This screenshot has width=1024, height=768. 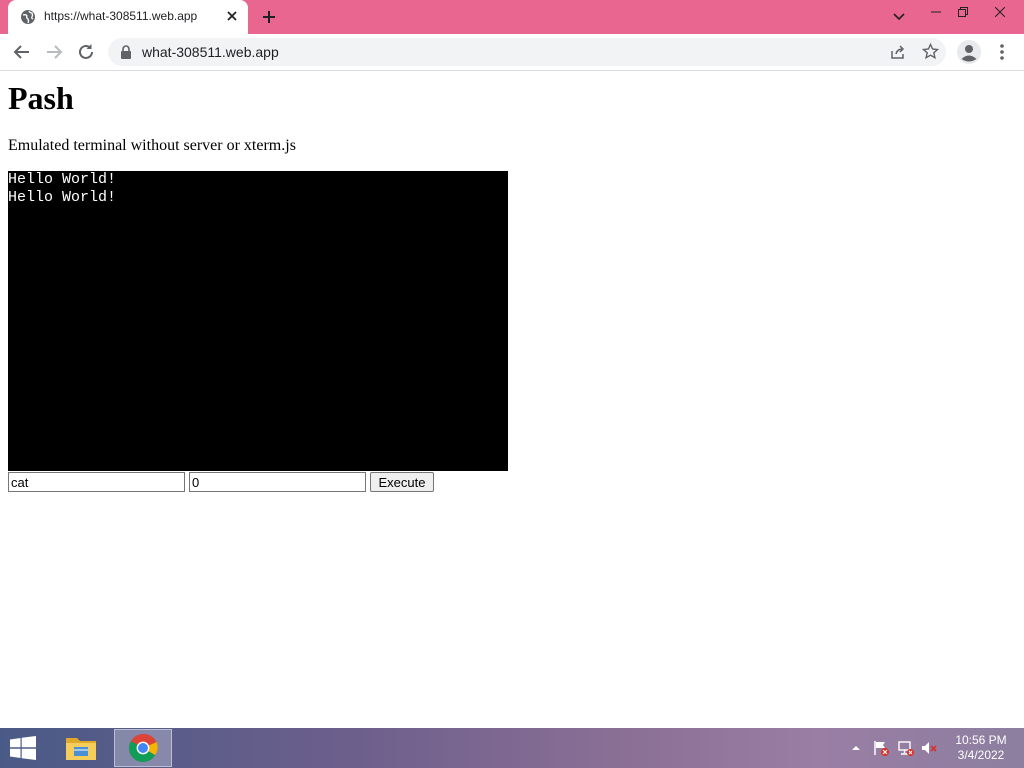 I want to click on tab-search-button, so click(x=899, y=17).